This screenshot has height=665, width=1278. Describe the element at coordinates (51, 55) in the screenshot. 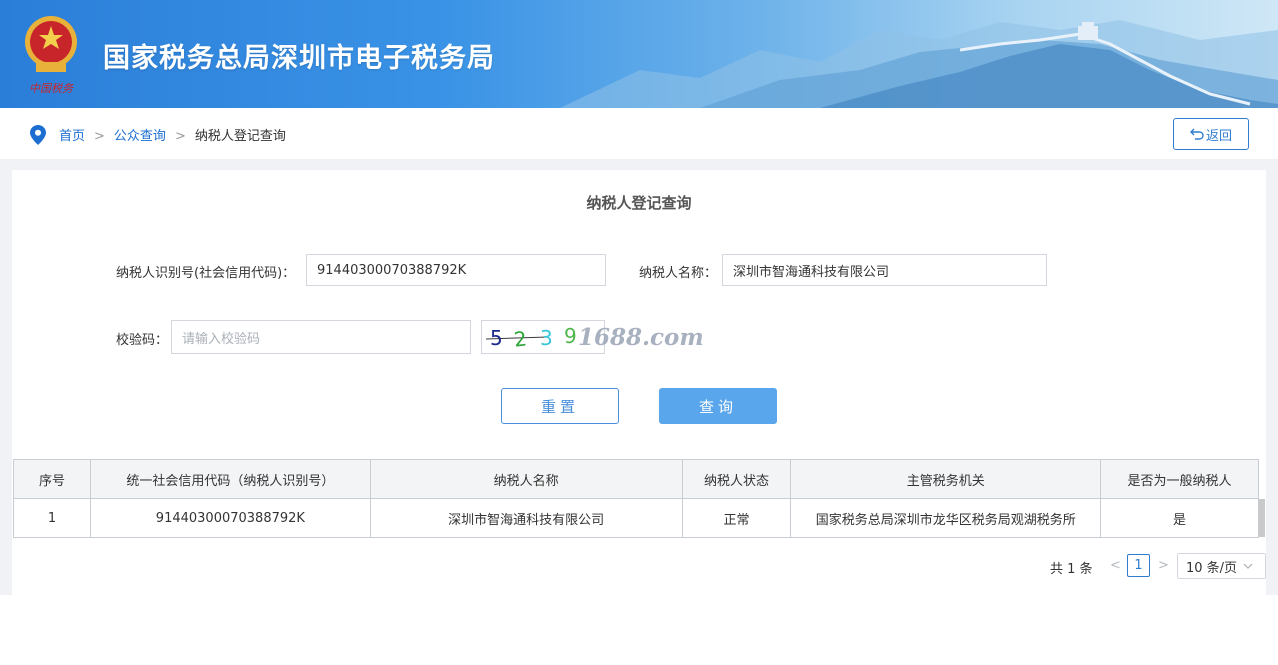

I see `tax-emblem-icon: 中国税务` at that location.